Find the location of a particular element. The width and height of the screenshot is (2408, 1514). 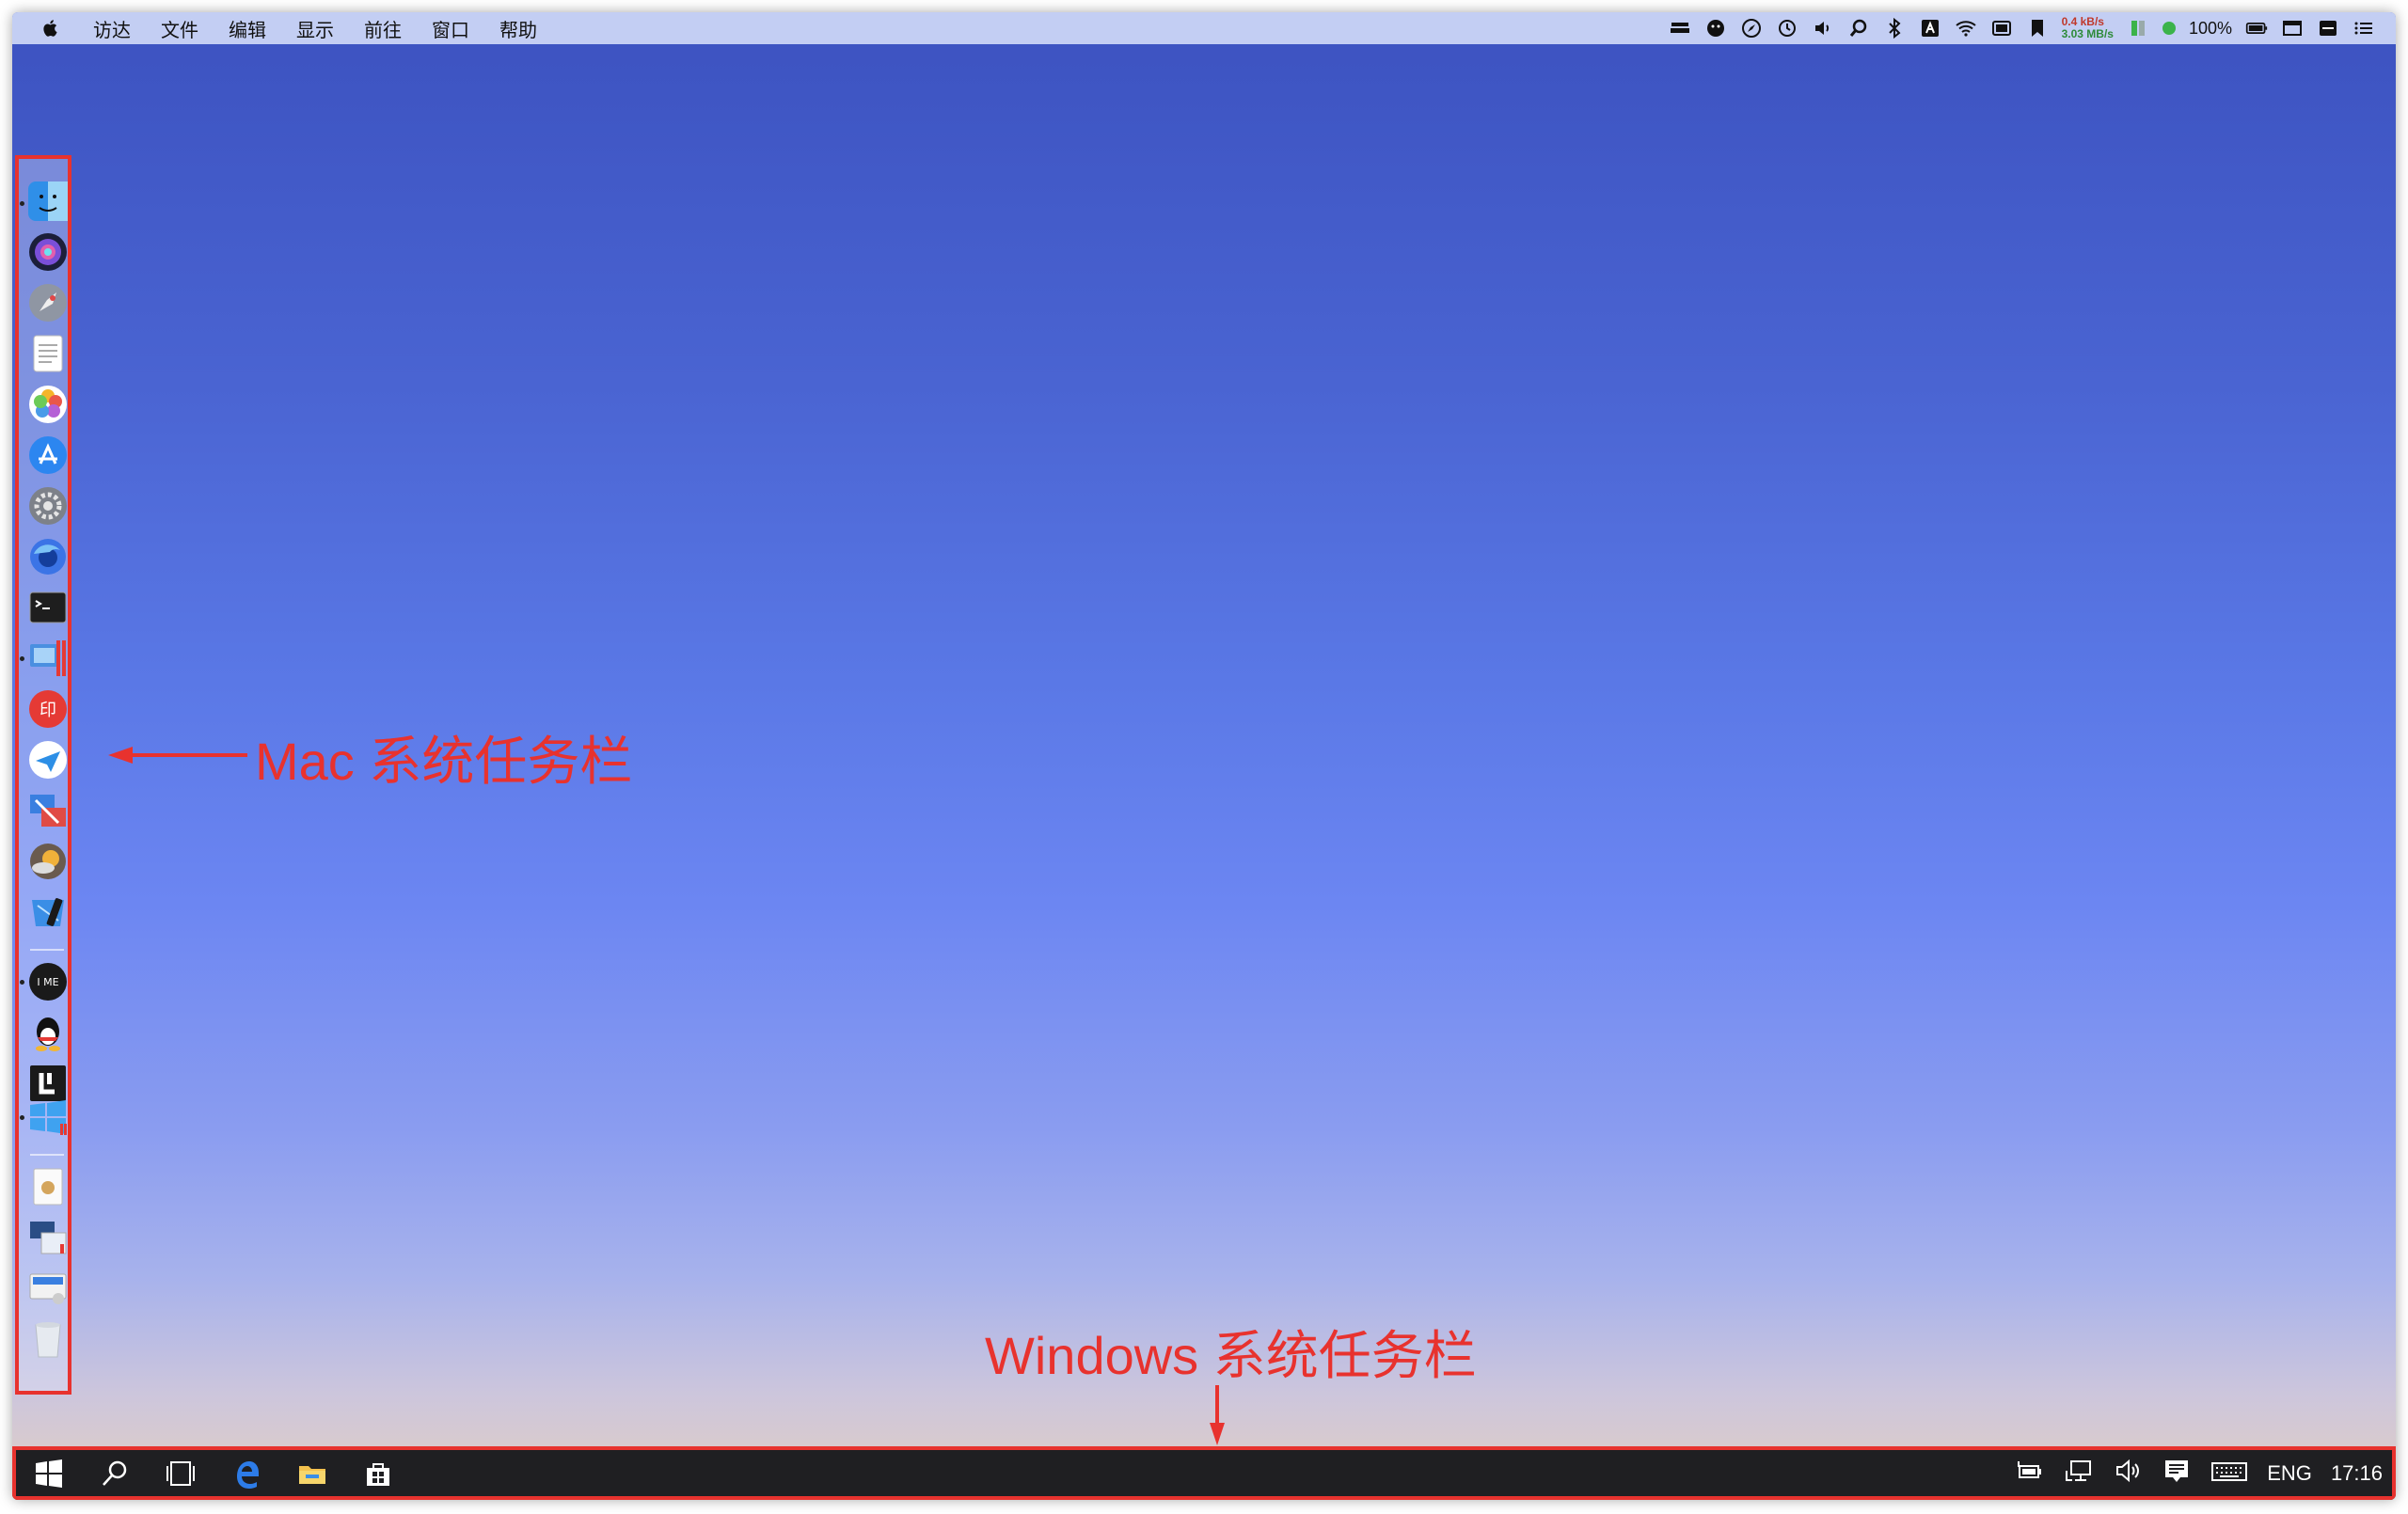

menu-file: 文件 is located at coordinates (180, 28).